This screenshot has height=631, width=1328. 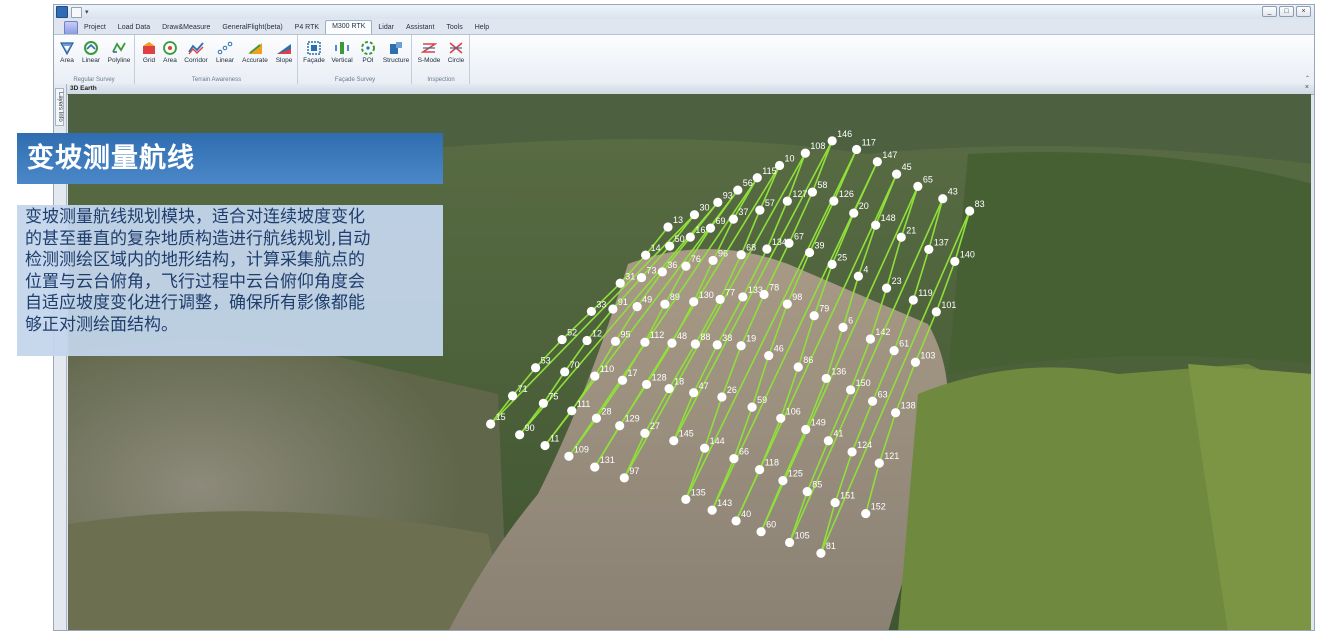 I want to click on facade-button: Façade, so click(x=314, y=55).